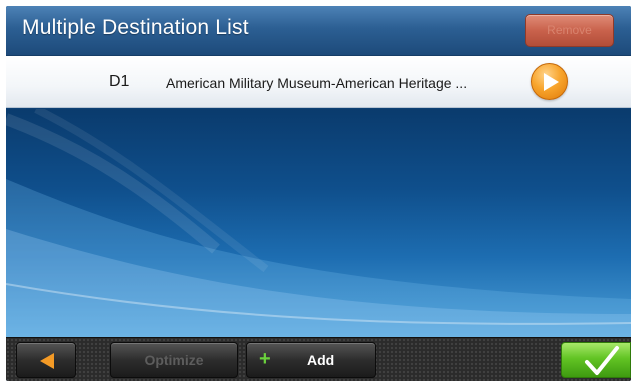 This screenshot has width=637, height=387. Describe the element at coordinates (569, 30) in the screenshot. I see `remove-button: Remove` at that location.